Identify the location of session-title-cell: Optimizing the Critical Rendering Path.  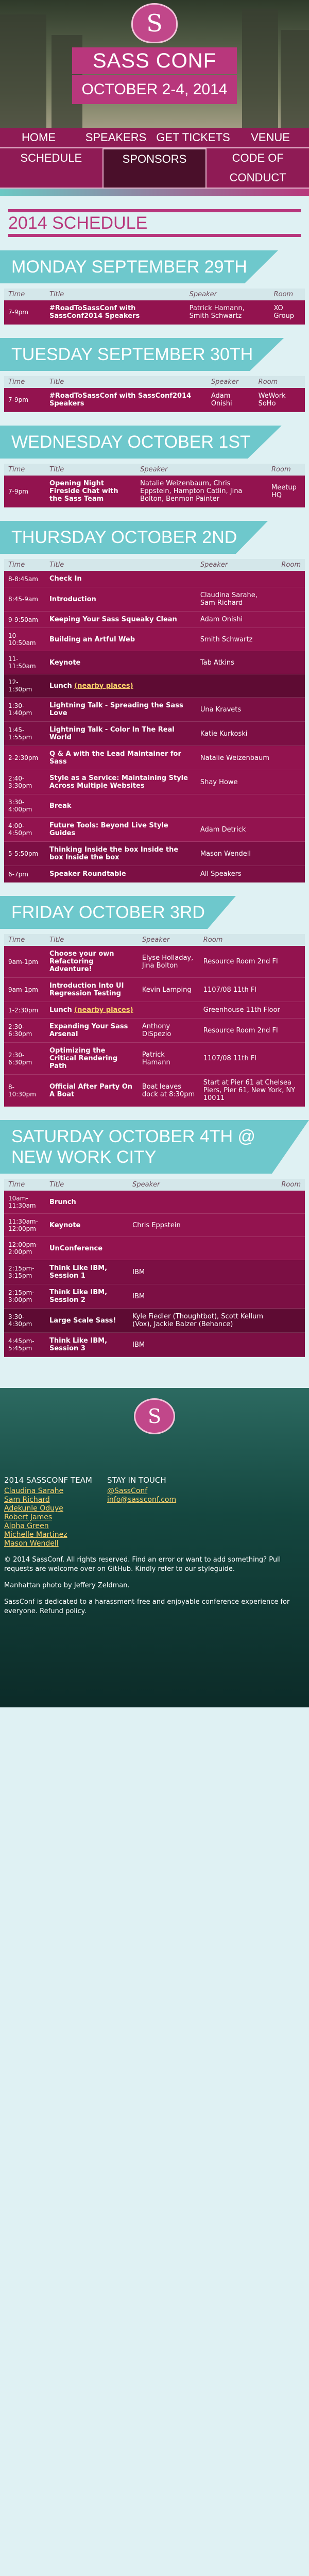
(91, 1058).